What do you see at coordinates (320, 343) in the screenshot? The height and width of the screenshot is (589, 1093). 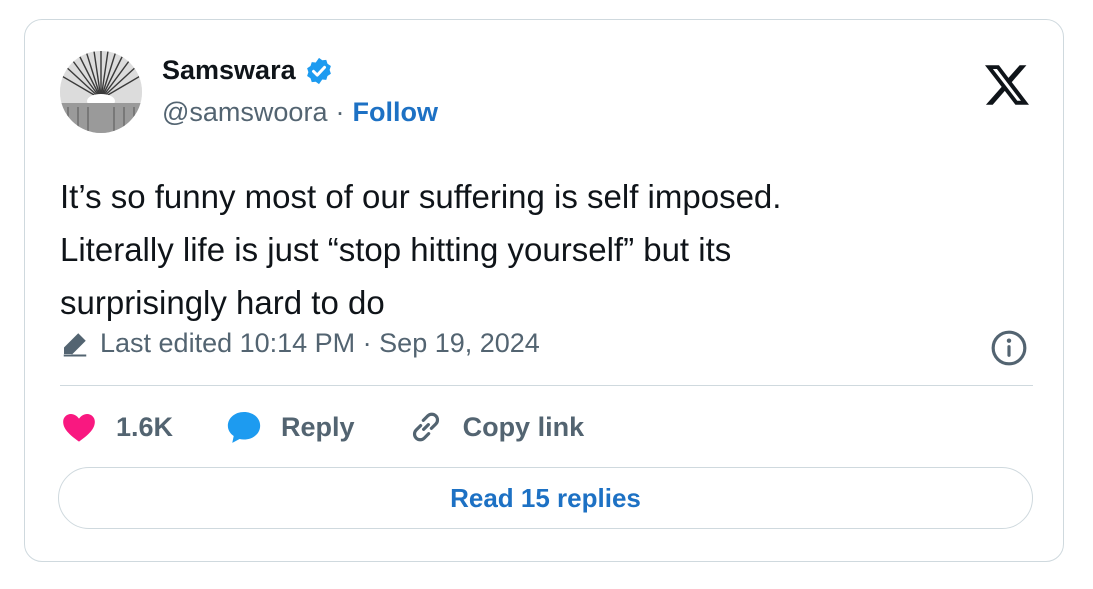 I see `edited-timestamp: Last edited 10:14 PM · Sep 19, 2024` at bounding box center [320, 343].